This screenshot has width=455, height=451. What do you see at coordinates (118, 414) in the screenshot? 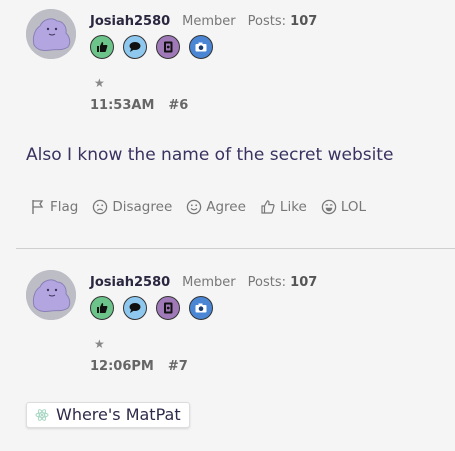
I see `link-chip-label: Where's MatPat` at bounding box center [118, 414].